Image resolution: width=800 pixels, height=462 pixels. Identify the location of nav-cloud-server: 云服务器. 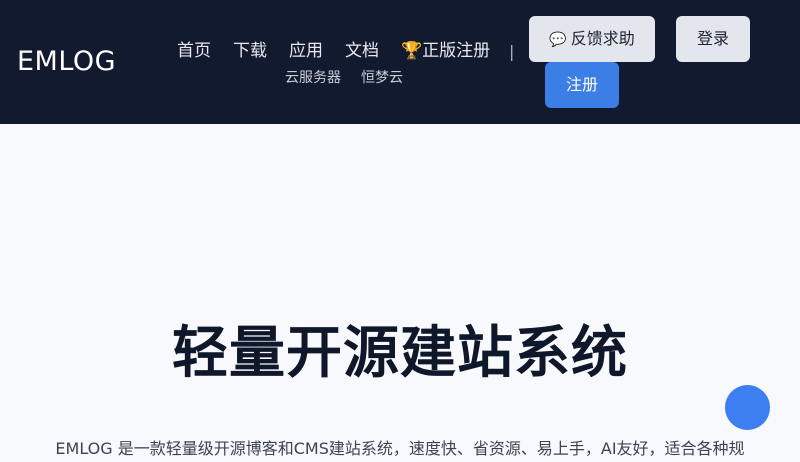
(313, 78).